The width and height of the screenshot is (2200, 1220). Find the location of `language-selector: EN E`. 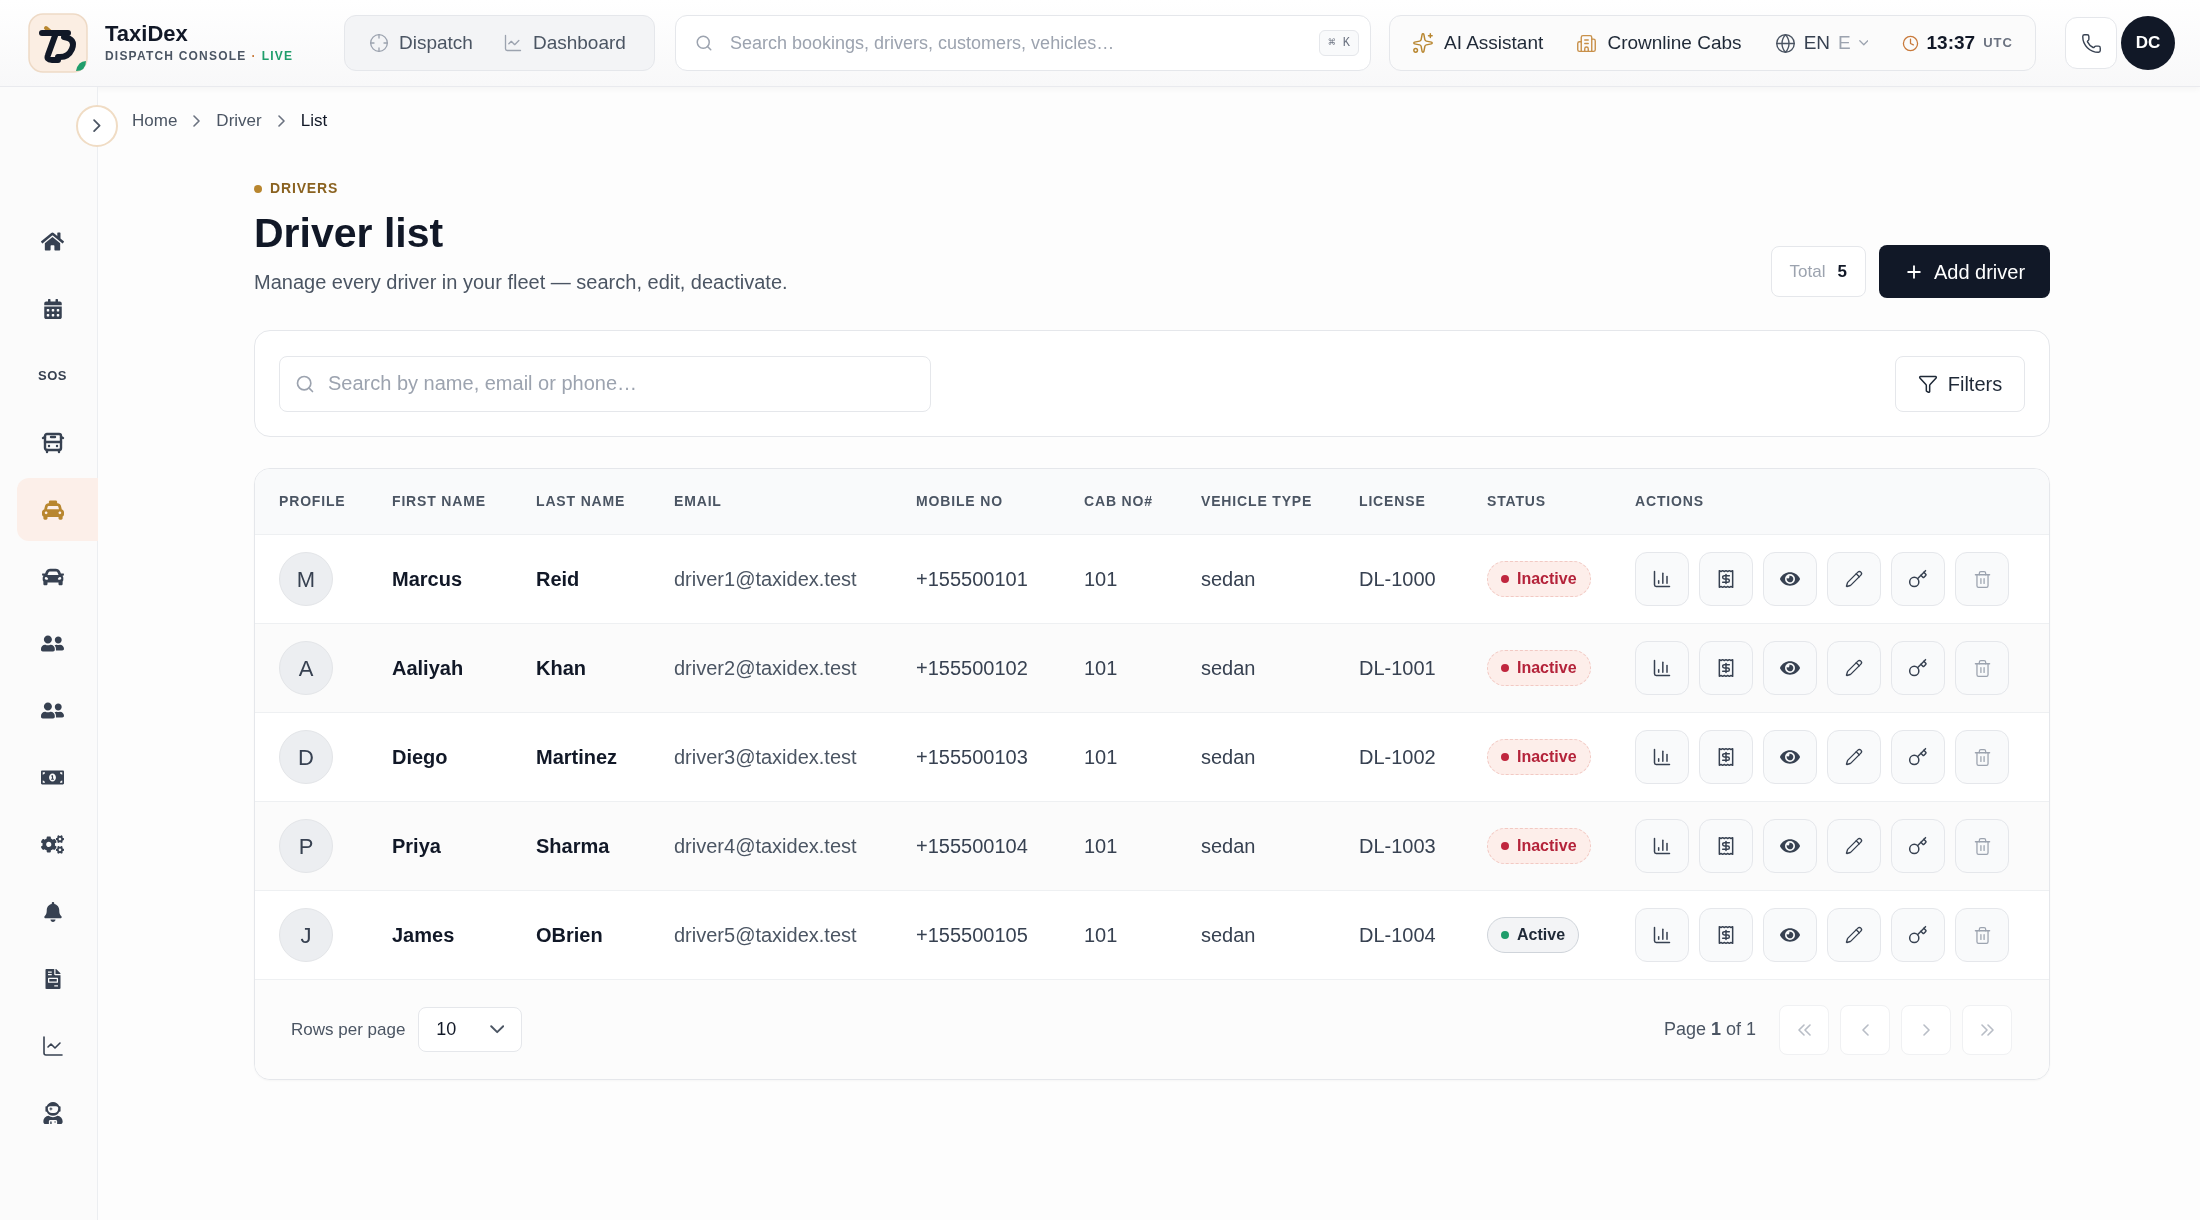

language-selector: EN E is located at coordinates (1821, 43).